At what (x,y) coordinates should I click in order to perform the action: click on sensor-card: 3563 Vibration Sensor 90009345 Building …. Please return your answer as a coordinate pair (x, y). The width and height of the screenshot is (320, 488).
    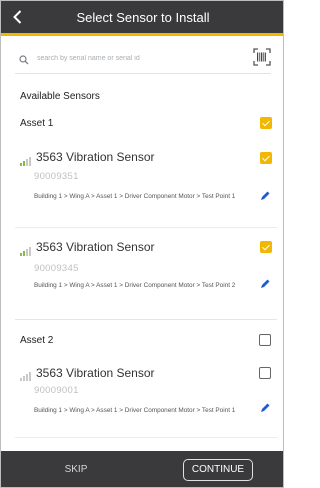
    Looking at the image, I should click on (146, 276).